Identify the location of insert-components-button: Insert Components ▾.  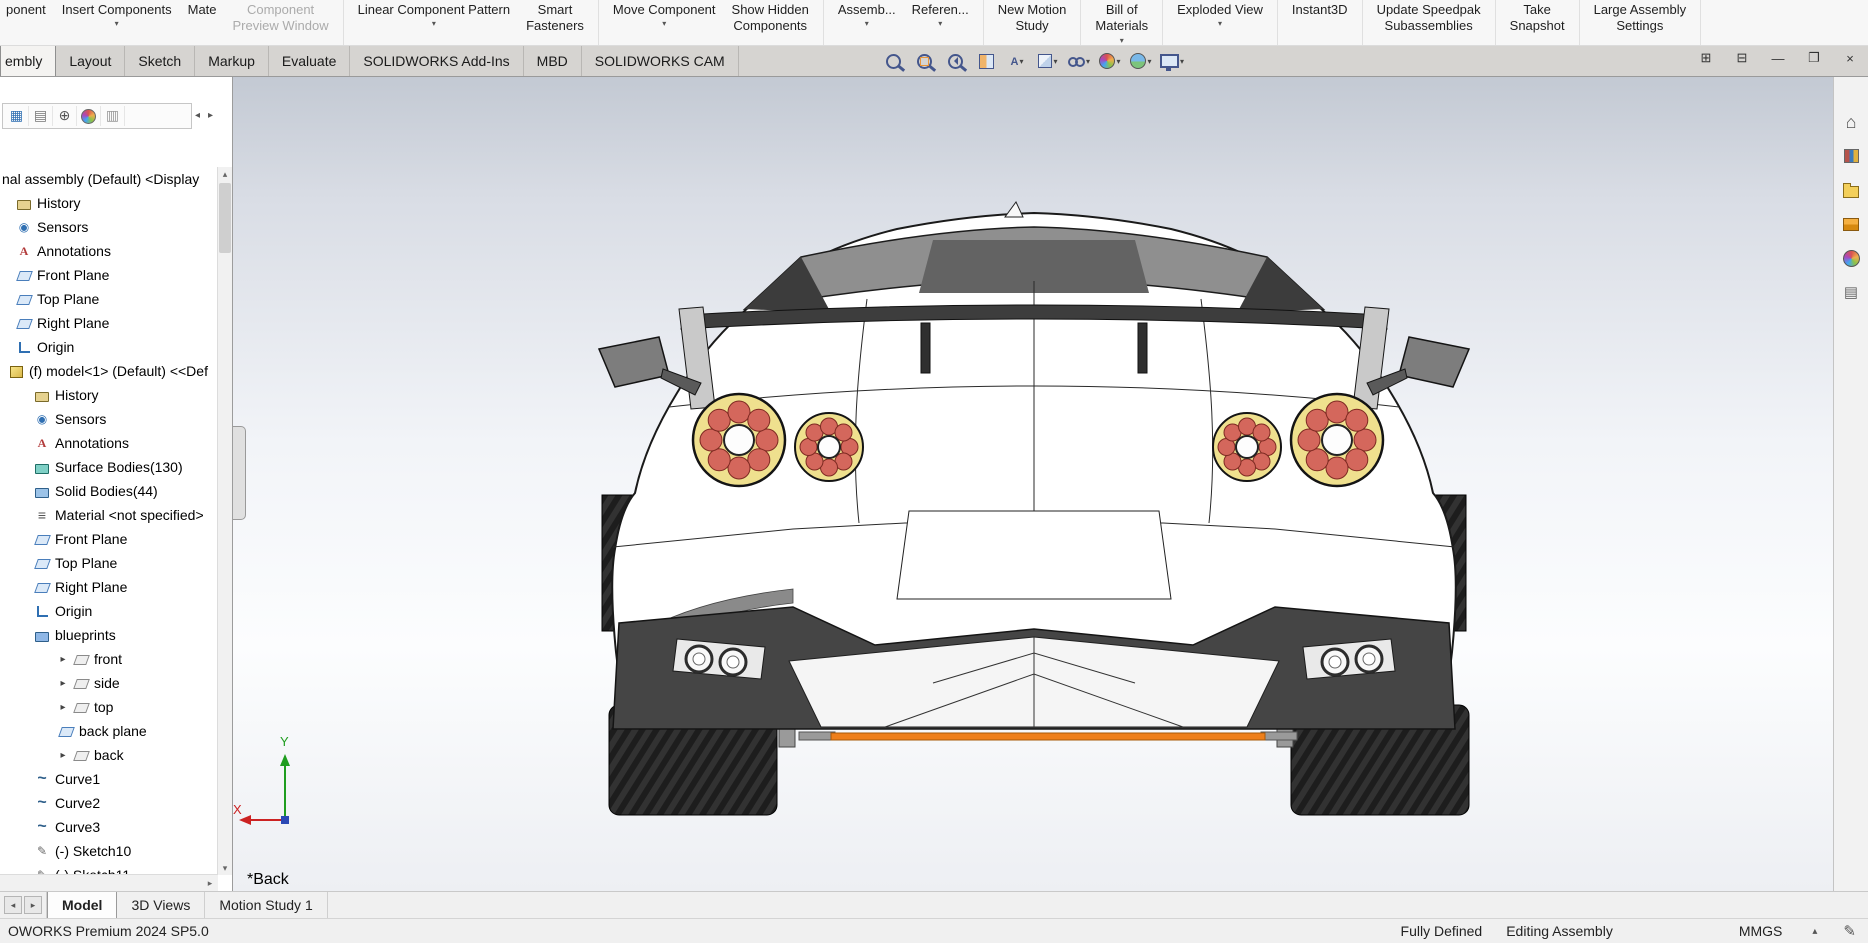
(117, 14).